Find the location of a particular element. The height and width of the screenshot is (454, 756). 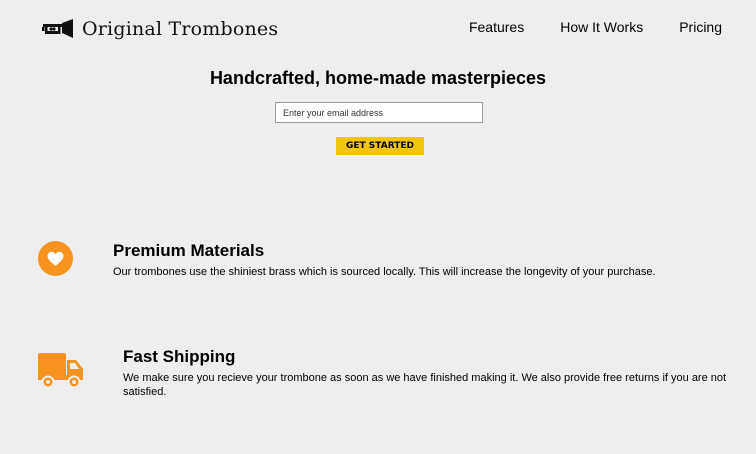

heart-icon is located at coordinates (55, 261).